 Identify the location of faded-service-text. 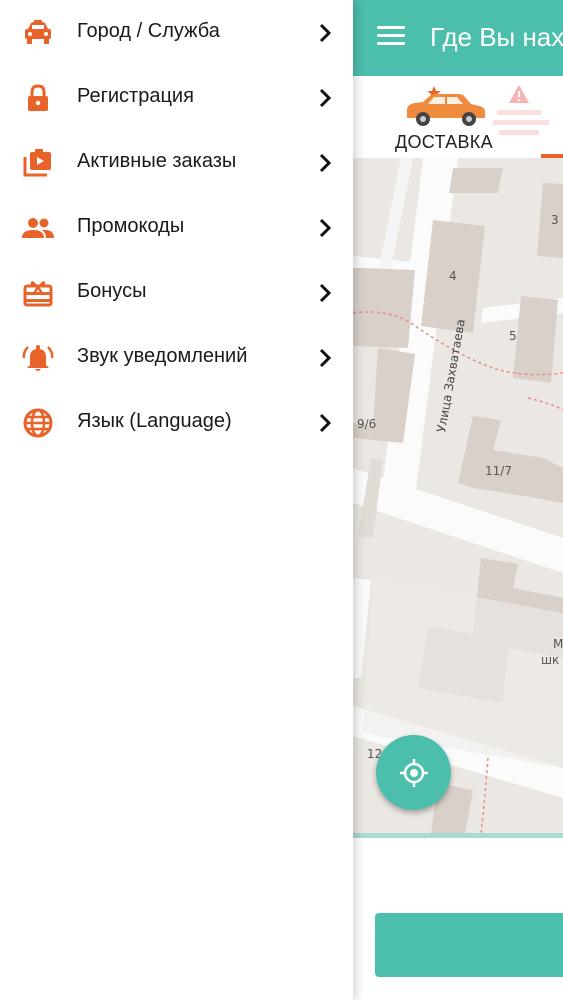
(523, 123).